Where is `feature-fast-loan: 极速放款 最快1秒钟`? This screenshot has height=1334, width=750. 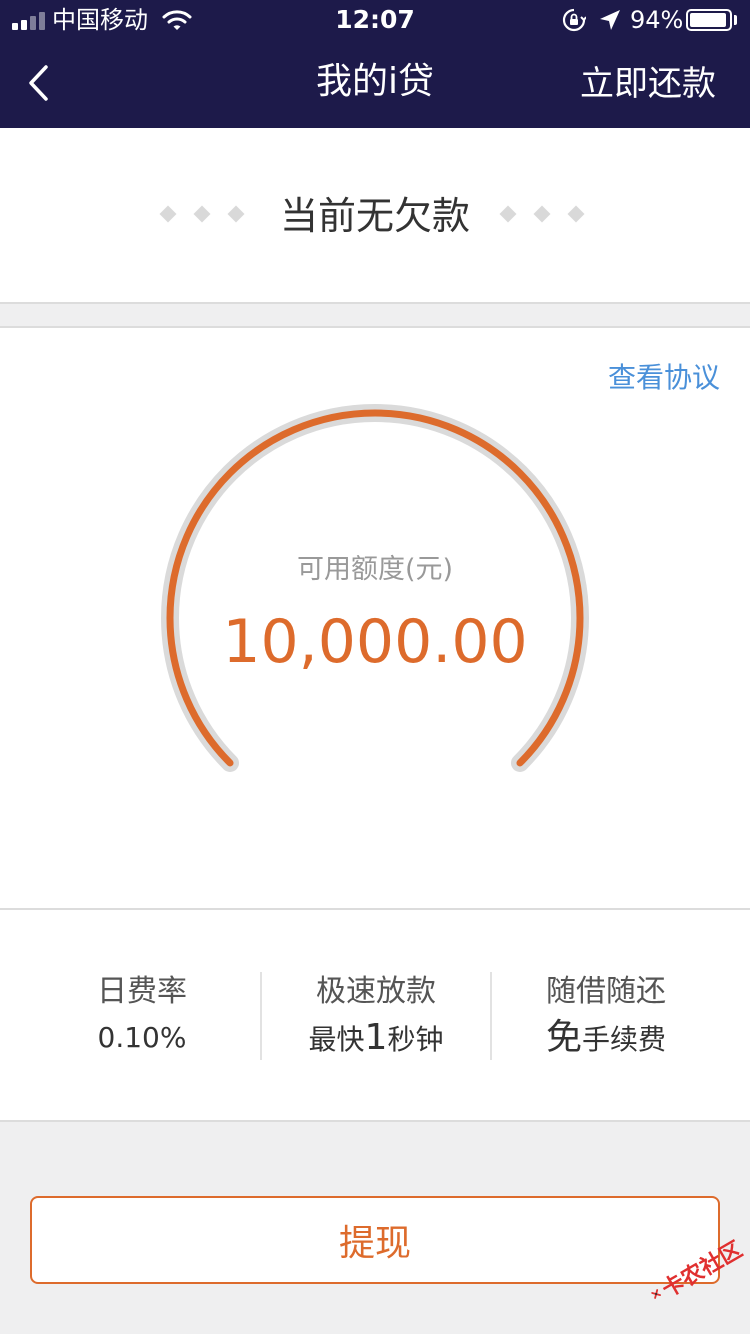 feature-fast-loan: 极速放款 最快1秒钟 is located at coordinates (376, 1017).